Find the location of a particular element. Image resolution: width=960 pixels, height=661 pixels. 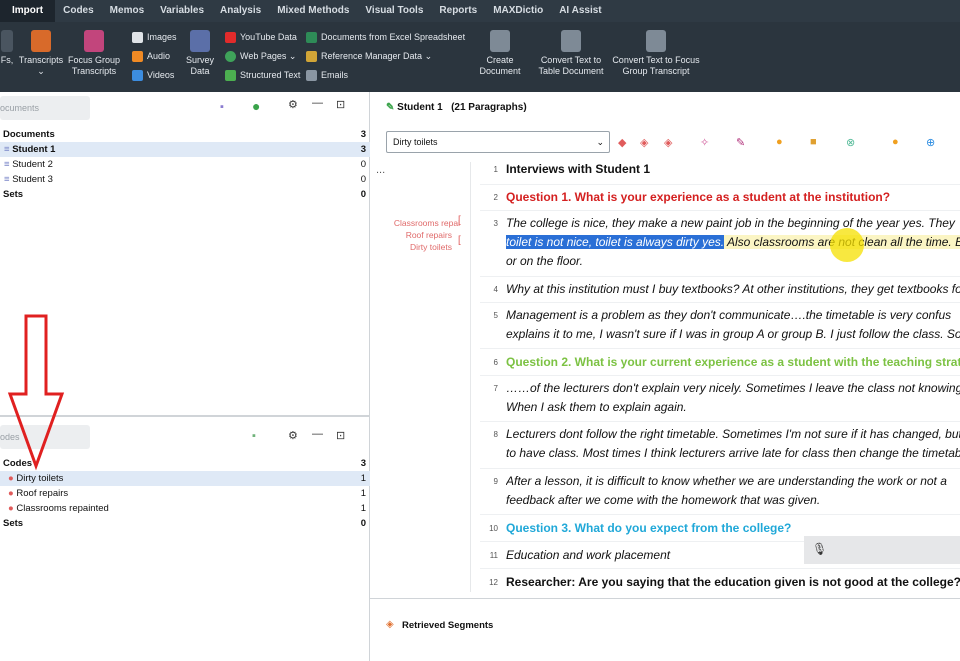

document-search-input: ocuments is located at coordinates (45, 108).